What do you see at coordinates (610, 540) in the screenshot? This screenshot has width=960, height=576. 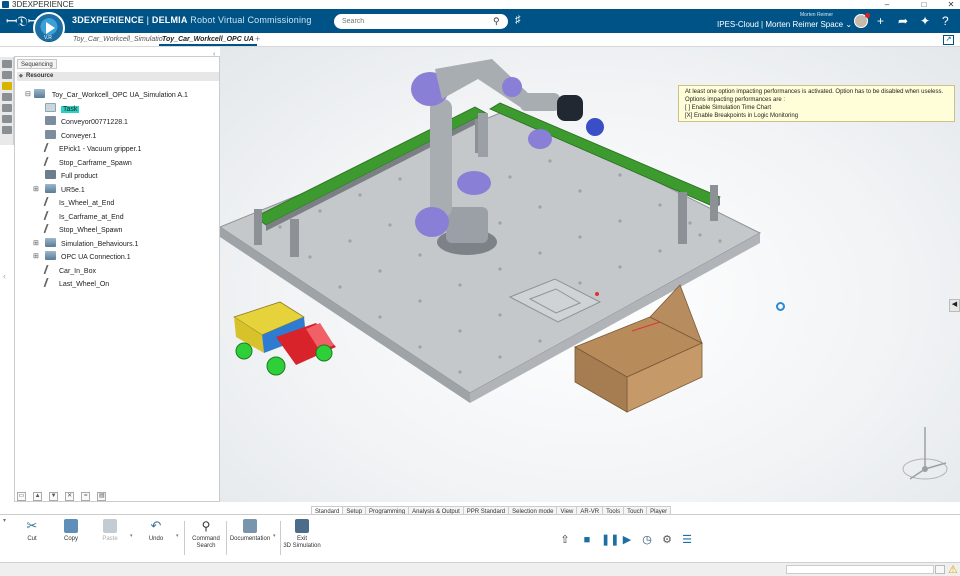 I see `pause-icon: ❚❚` at bounding box center [610, 540].